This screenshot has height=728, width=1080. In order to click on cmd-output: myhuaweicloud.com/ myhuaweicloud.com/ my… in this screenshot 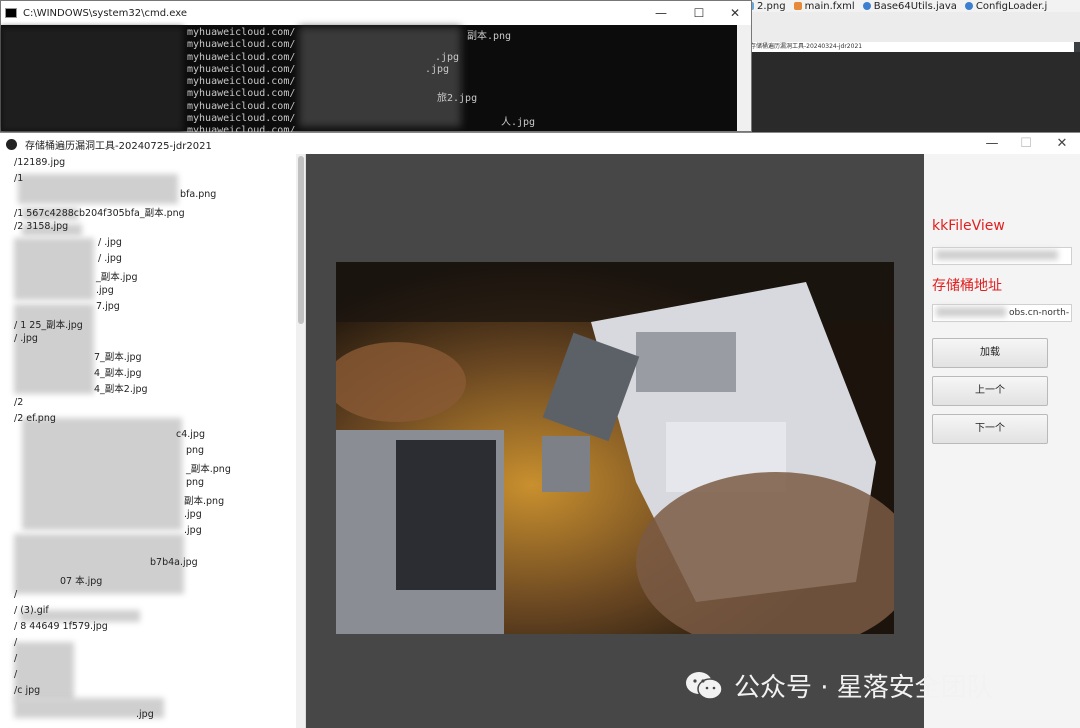, I will do `click(241, 82)`.